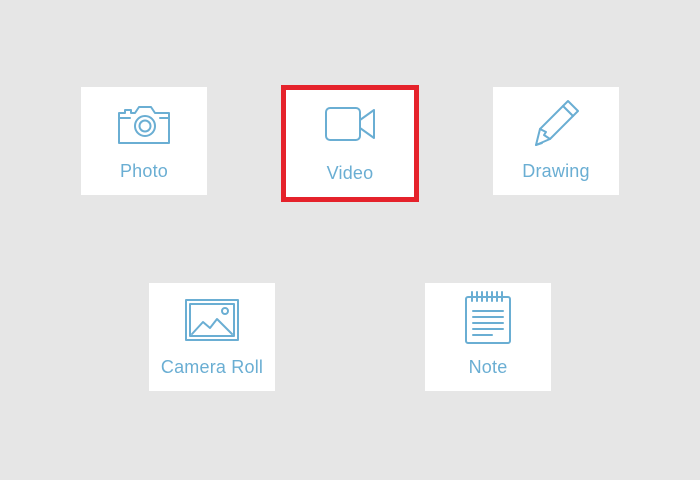  I want to click on video-camera-icon, so click(350, 124).